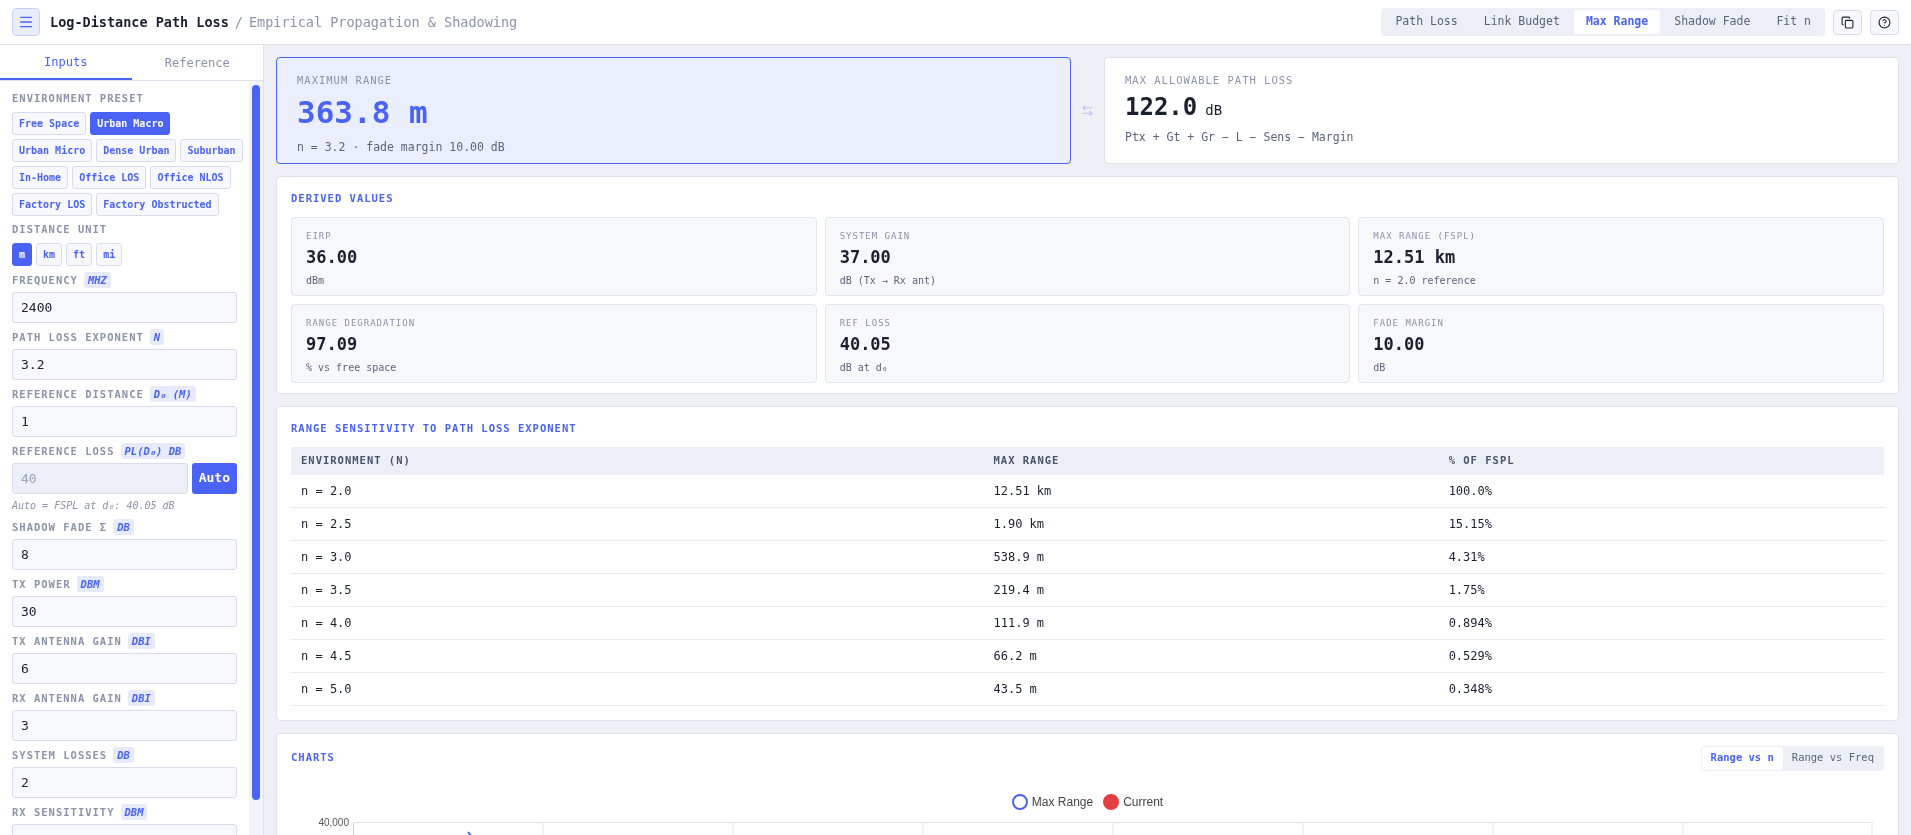  What do you see at coordinates (256, 442) in the screenshot?
I see `scrollbar-thumb` at bounding box center [256, 442].